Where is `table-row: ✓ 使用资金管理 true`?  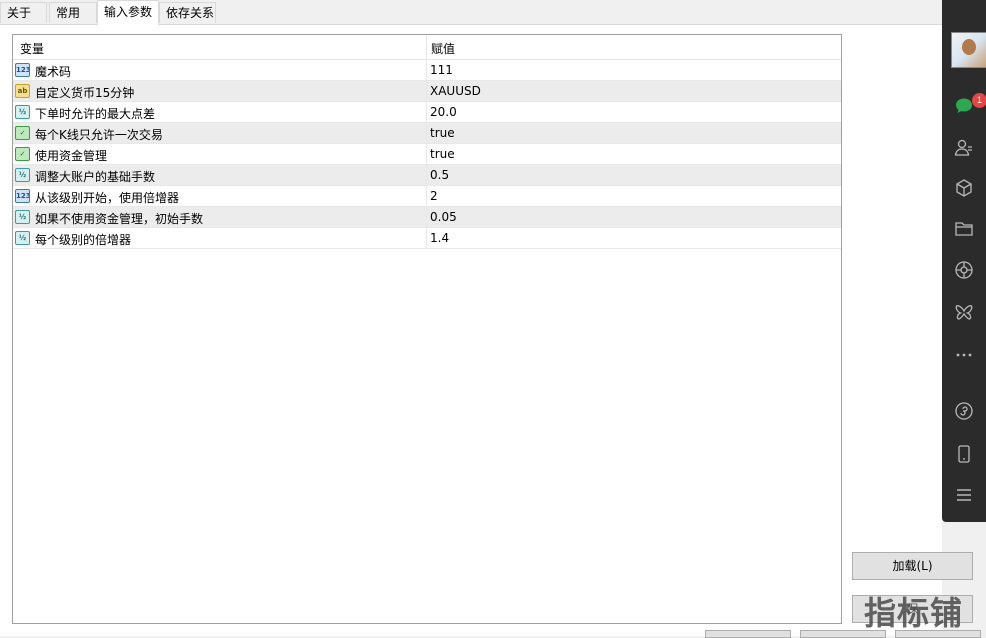 table-row: ✓ 使用资金管理 true is located at coordinates (427, 154).